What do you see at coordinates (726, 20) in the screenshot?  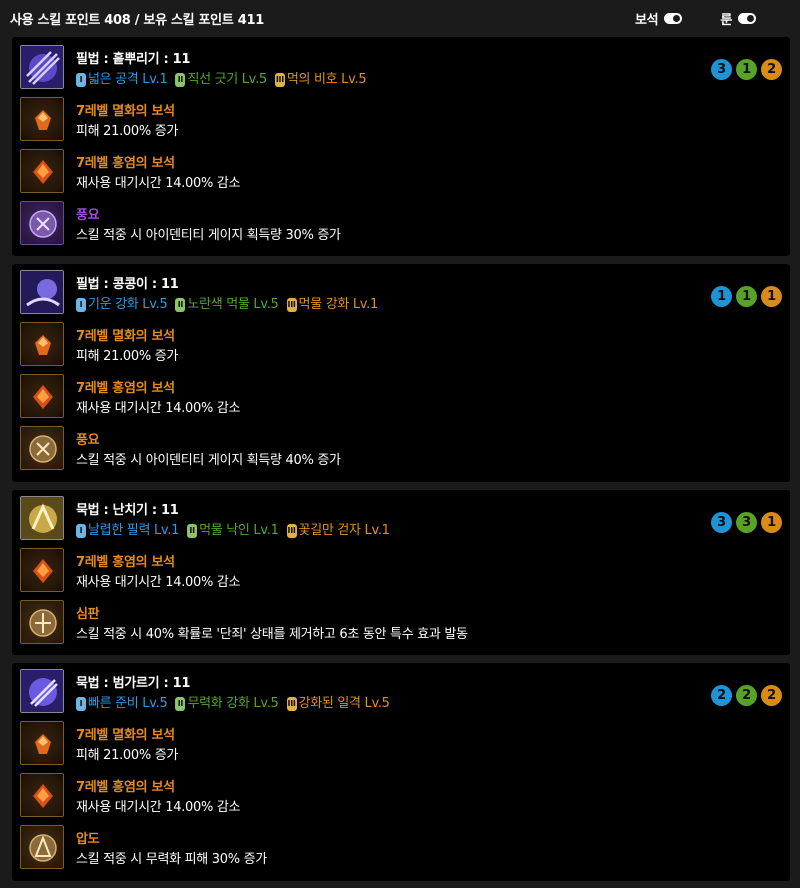 I see `rune-toggle-label: 룬` at bounding box center [726, 20].